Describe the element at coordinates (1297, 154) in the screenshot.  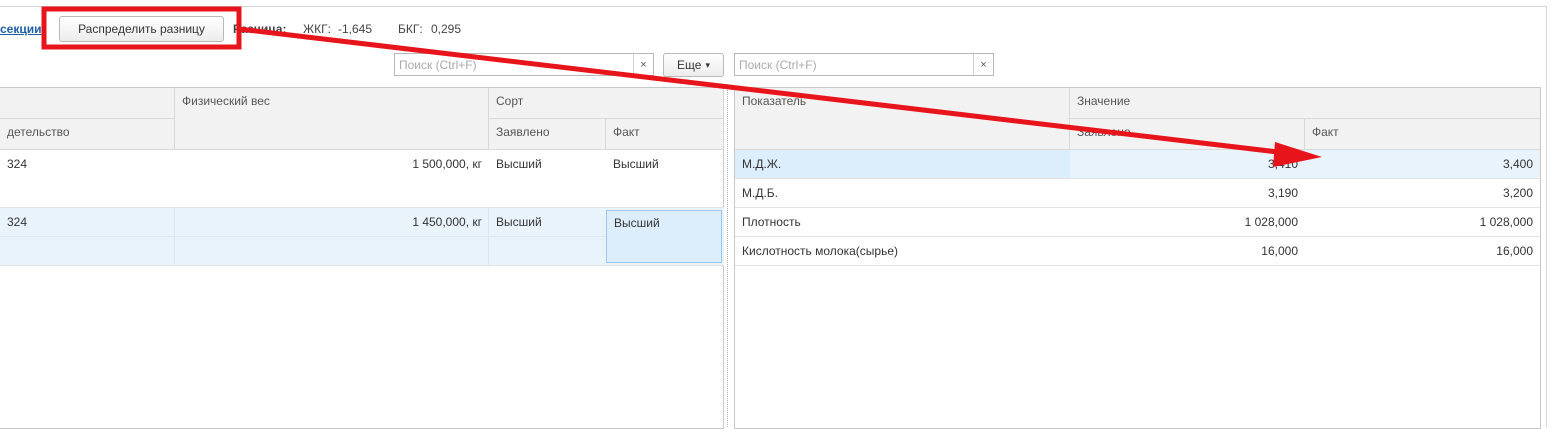
I see `annotation-arrow-head` at that location.